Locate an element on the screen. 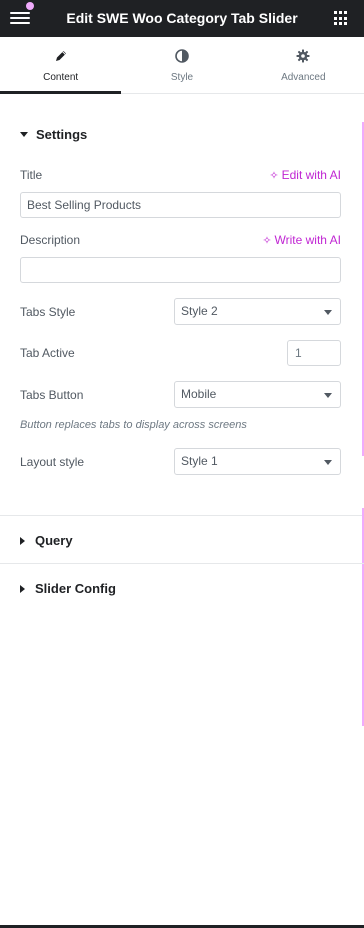 The width and height of the screenshot is (364, 928). edit-with-ai-button: ✧ Edit with AI is located at coordinates (305, 175).